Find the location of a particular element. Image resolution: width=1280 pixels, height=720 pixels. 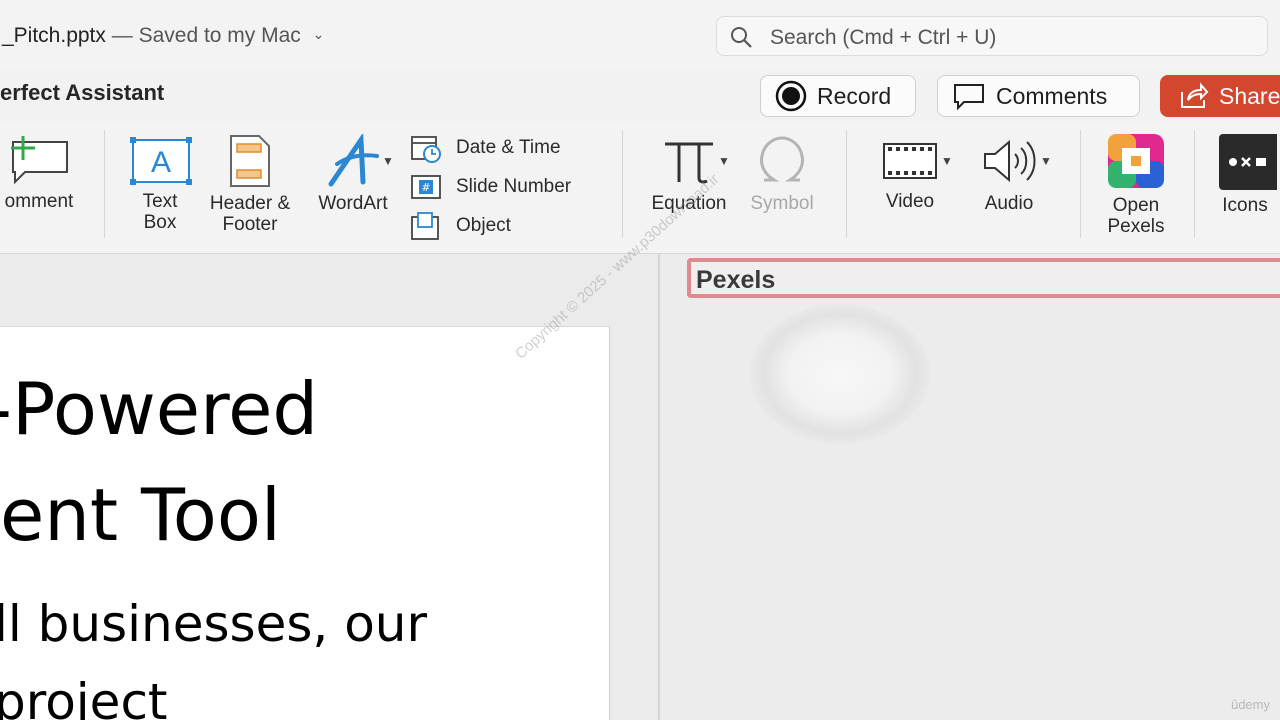

slide-title-line-1: -Powered is located at coordinates (159, 409).